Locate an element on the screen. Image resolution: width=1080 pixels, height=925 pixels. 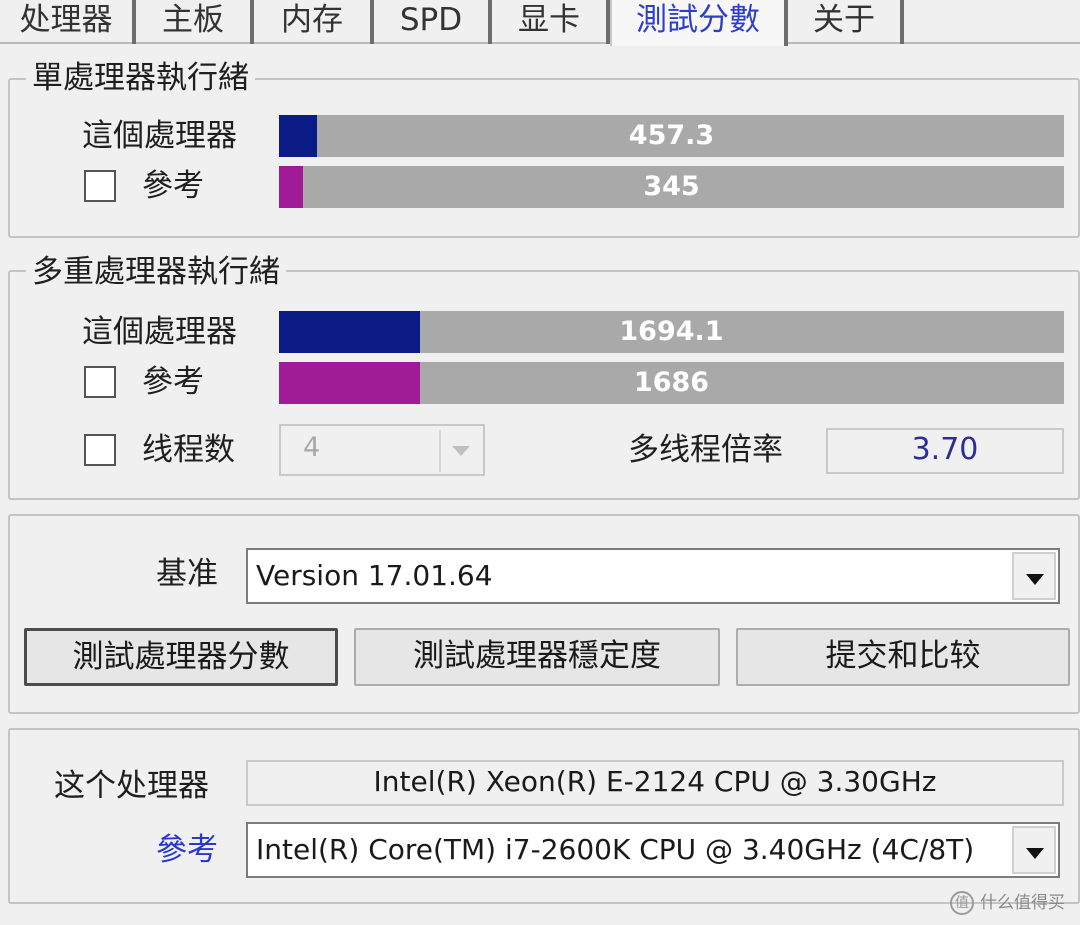
stress-cpu-button: 測試處理器穩定度 is located at coordinates (537, 657).